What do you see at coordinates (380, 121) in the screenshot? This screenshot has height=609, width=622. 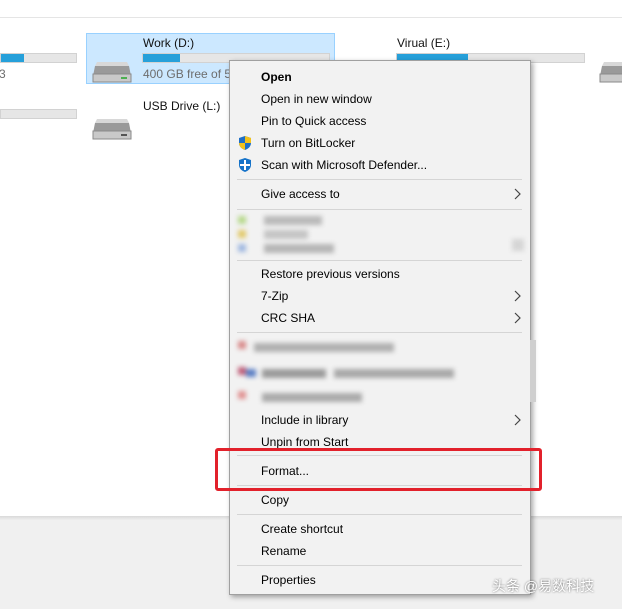 I see `menu-item-pin-quick-access: Pin to Quick access` at bounding box center [380, 121].